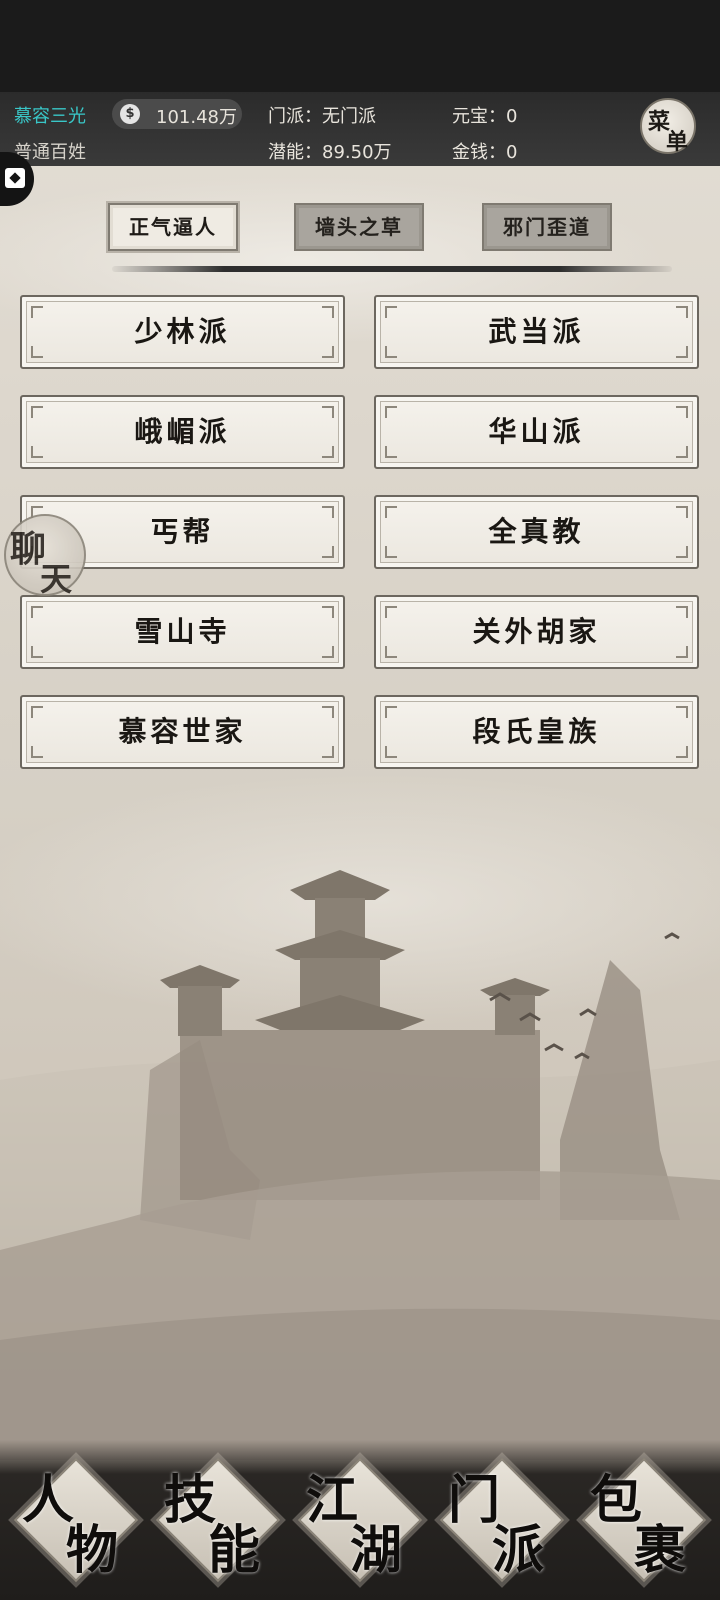  What do you see at coordinates (173, 227) in the screenshot?
I see `filter-tab-righteous: 正气逼人` at bounding box center [173, 227].